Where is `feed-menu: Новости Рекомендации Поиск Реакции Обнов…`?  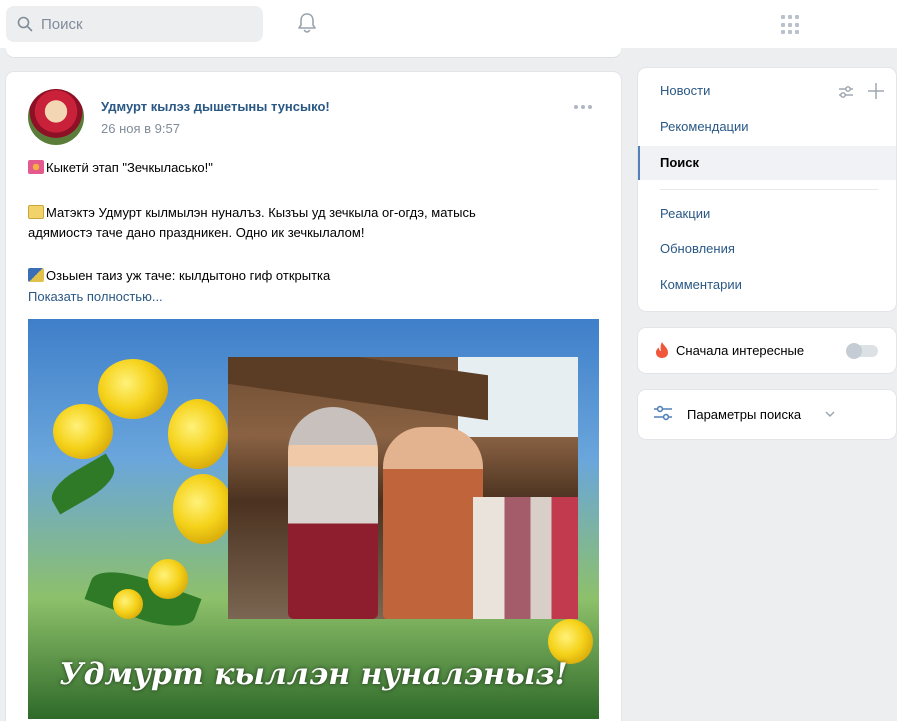
feed-menu: Новости Рекомендации Поиск Реакции Обнов… is located at coordinates (767, 189).